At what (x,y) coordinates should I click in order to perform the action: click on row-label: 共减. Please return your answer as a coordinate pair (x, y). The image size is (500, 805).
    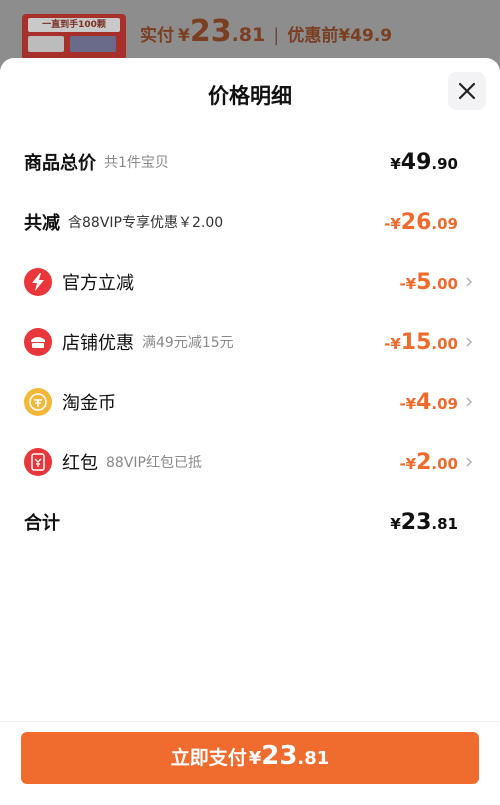
    Looking at the image, I should click on (42, 223).